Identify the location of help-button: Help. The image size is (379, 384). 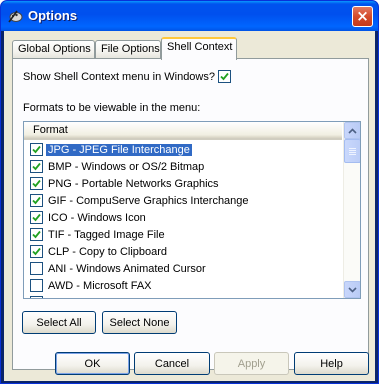
(331, 363).